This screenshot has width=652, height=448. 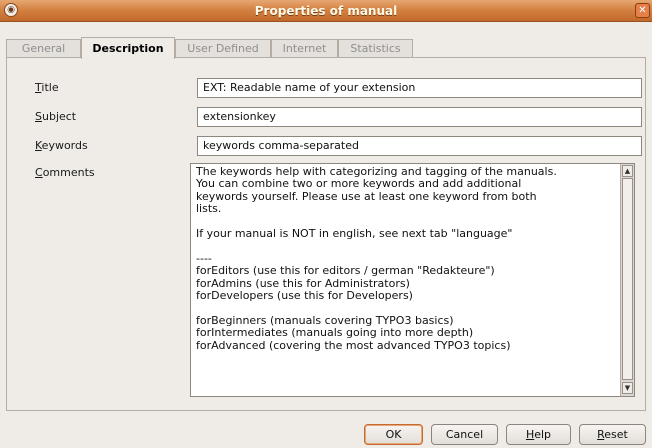 What do you see at coordinates (419, 88) in the screenshot?
I see `title-field: EXT: Readable name of your extension` at bounding box center [419, 88].